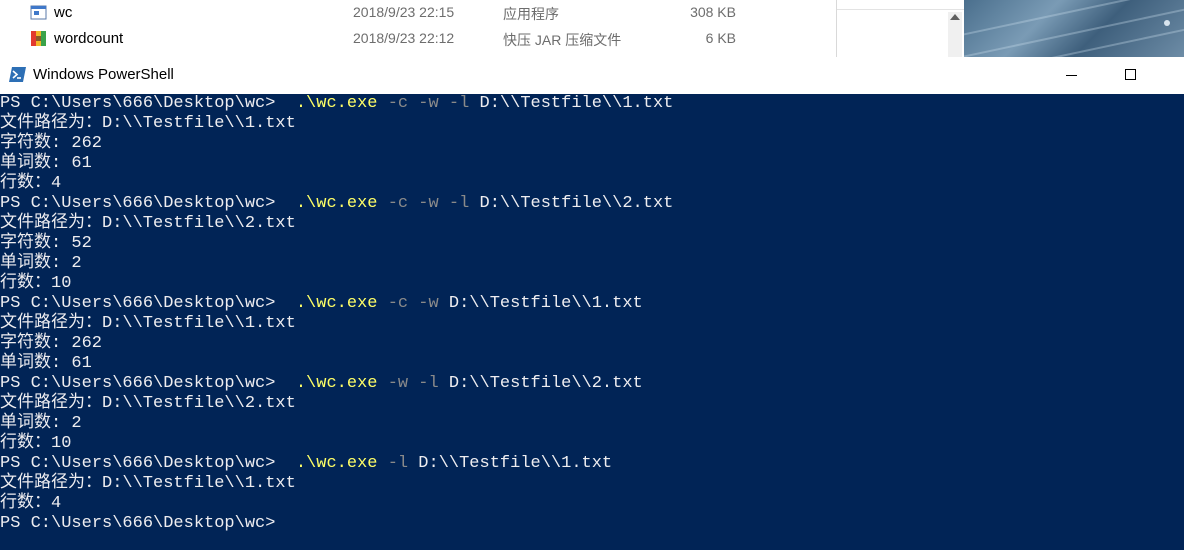 The width and height of the screenshot is (1184, 550). Describe the element at coordinates (17, 74) in the screenshot. I see `powershell-icon` at that location.